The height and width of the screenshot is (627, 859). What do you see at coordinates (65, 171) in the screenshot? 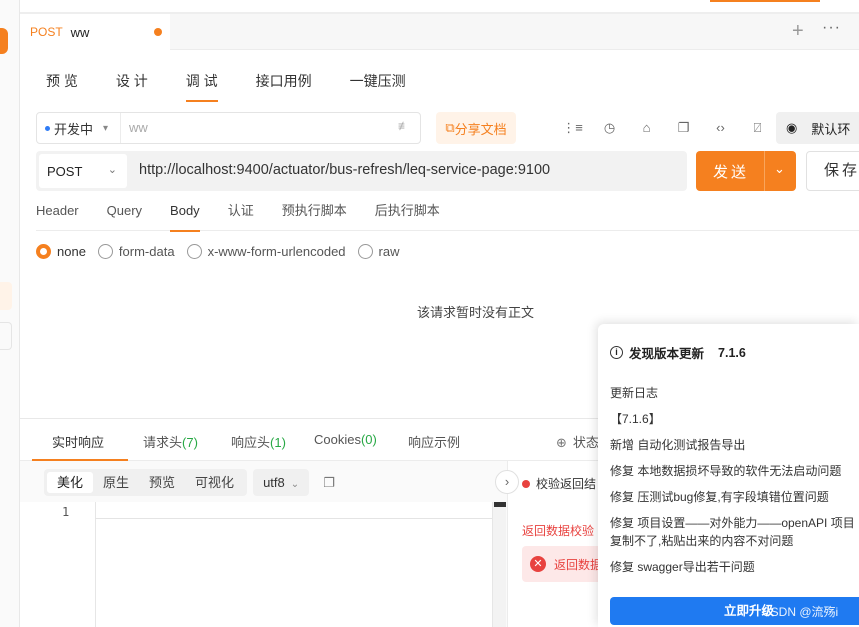
I see `method-label: POST` at bounding box center [65, 171].